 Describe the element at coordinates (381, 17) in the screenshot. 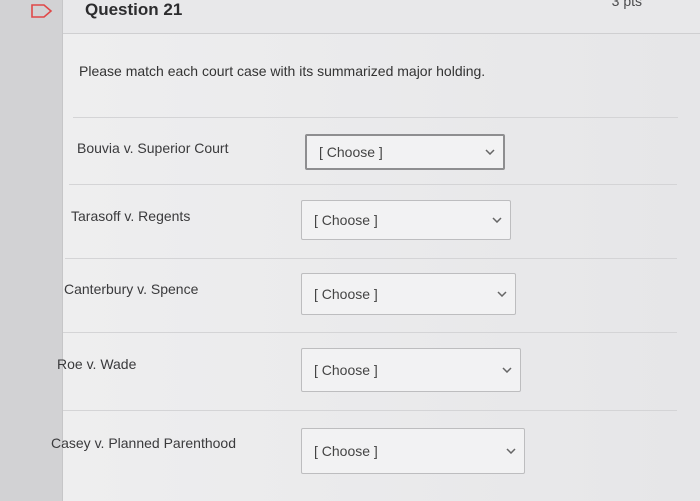

I see `question-header: Question 21 3 pts` at that location.